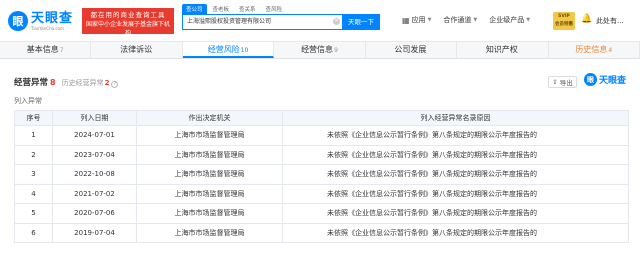 Image resolution: width=640 pixels, height=262 pixels. Describe the element at coordinates (18, 21) in the screenshot. I see `logo-mark-icon: 眼` at that location.